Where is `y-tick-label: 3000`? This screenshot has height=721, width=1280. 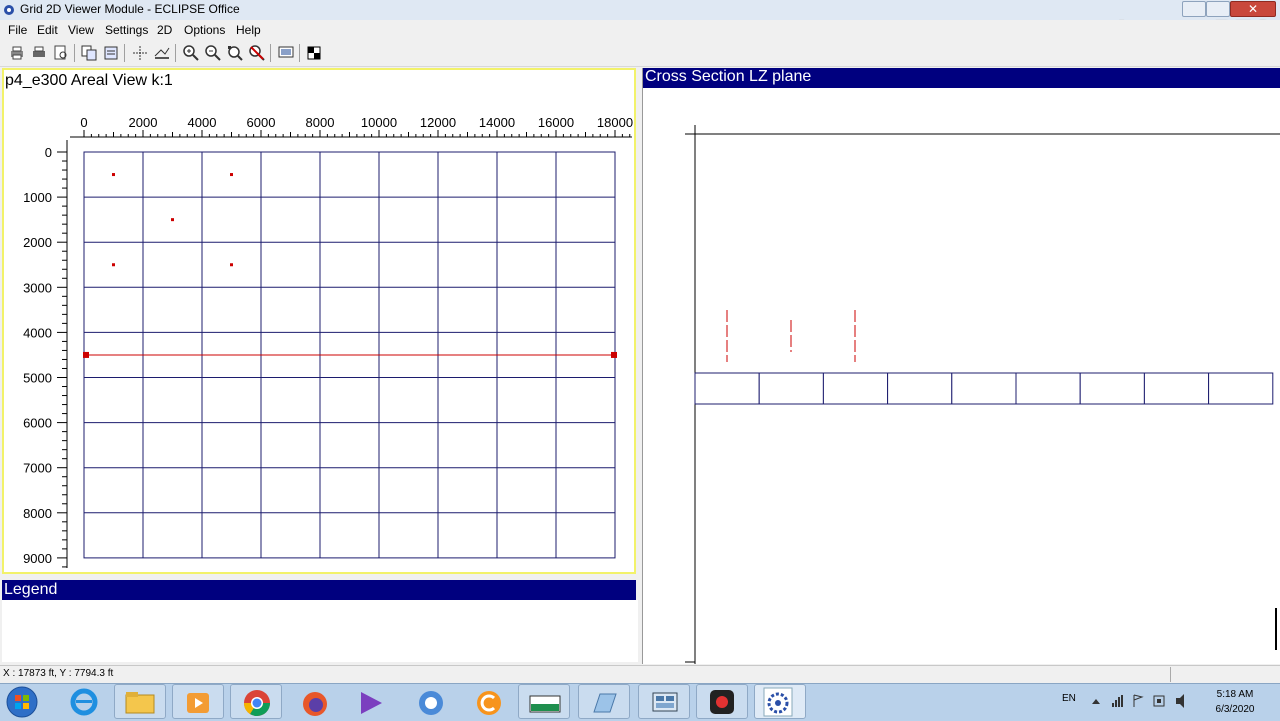
y-tick-label: 3000 is located at coordinates (37, 287).